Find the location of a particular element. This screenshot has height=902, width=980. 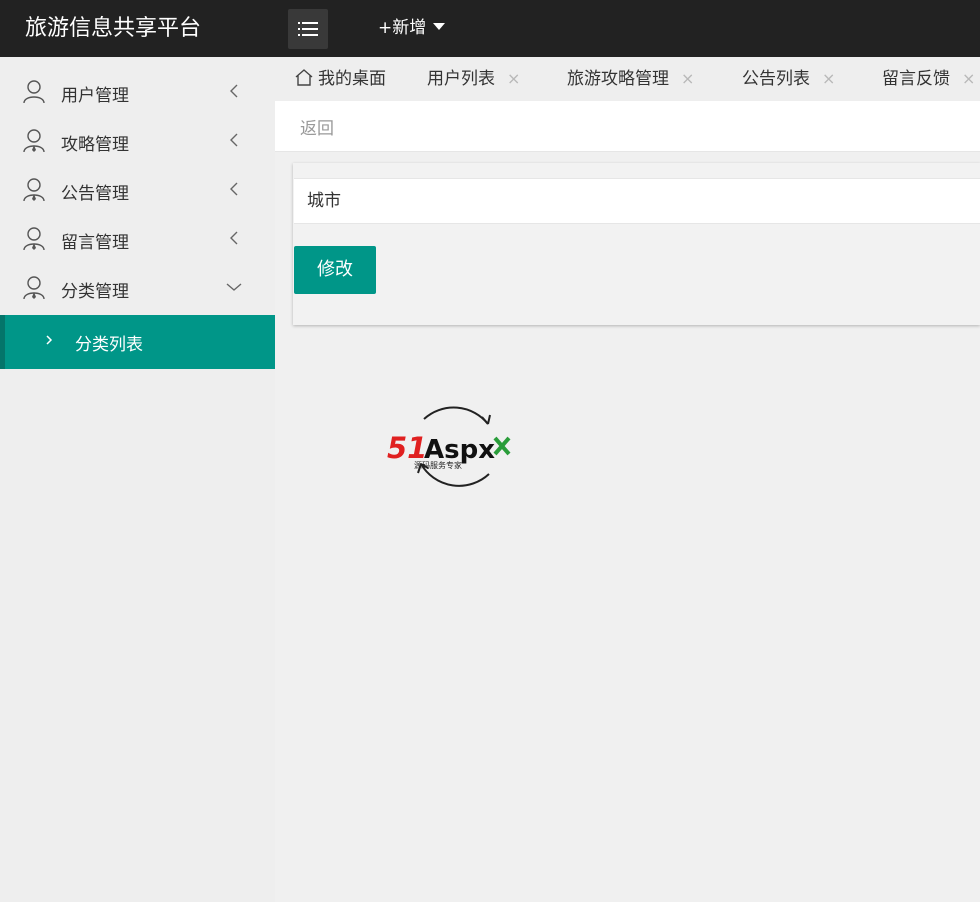

top-header: 旅游信息共享平台 +新增 is located at coordinates (490, 28).